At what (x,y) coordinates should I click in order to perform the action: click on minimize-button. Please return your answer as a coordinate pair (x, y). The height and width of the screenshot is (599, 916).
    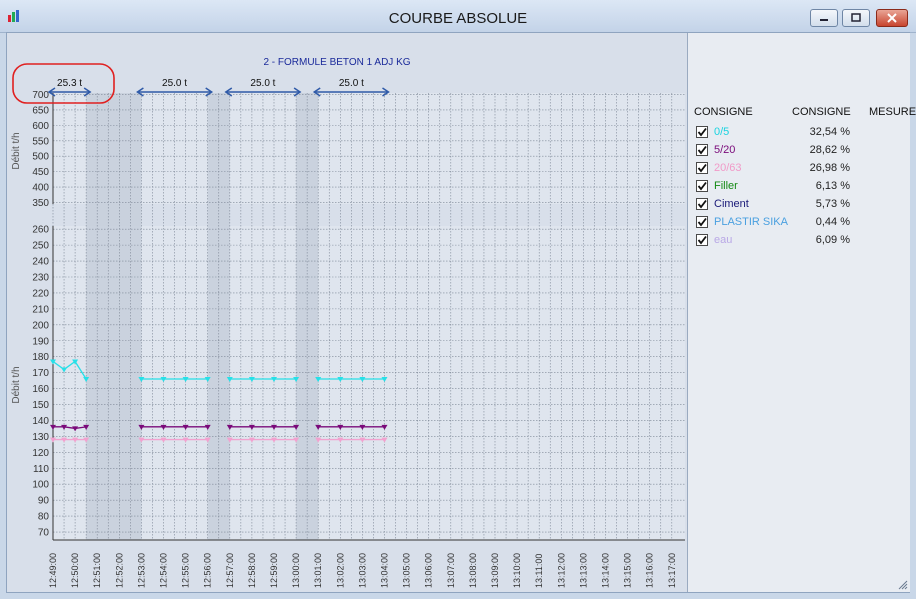
    Looking at the image, I should click on (824, 18).